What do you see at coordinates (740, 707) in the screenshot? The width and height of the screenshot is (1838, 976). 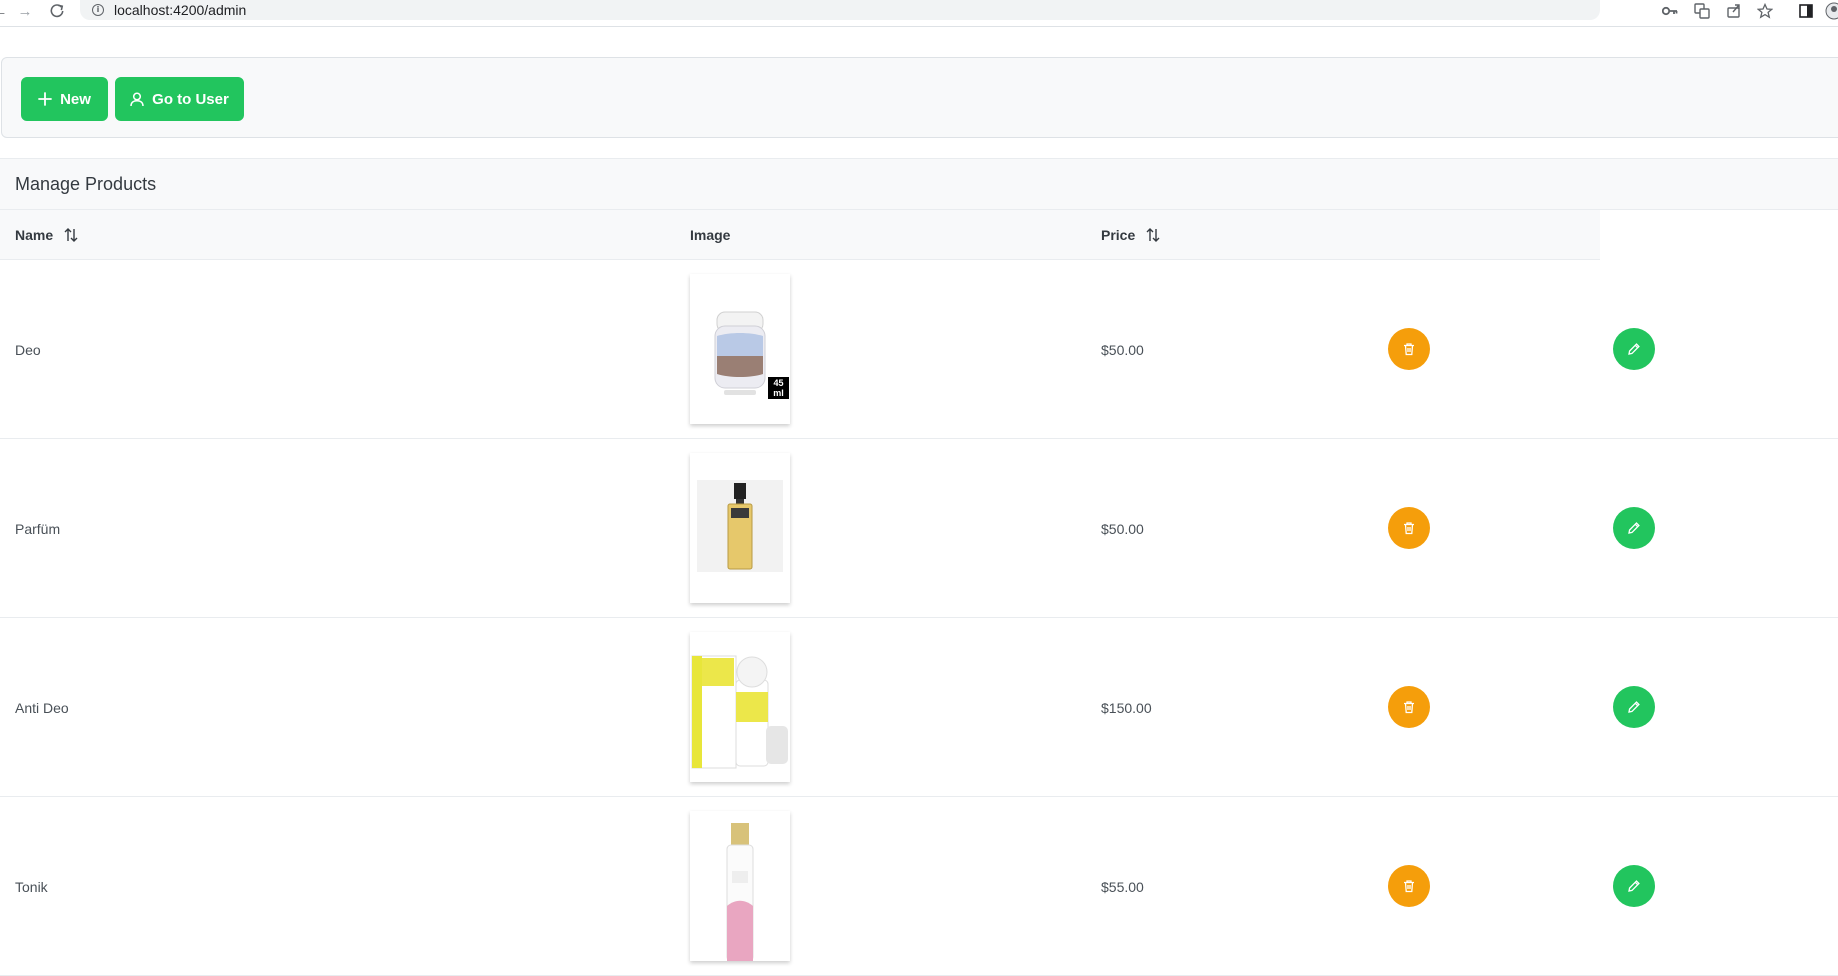 I see `roll-on-deodorant-image` at bounding box center [740, 707].